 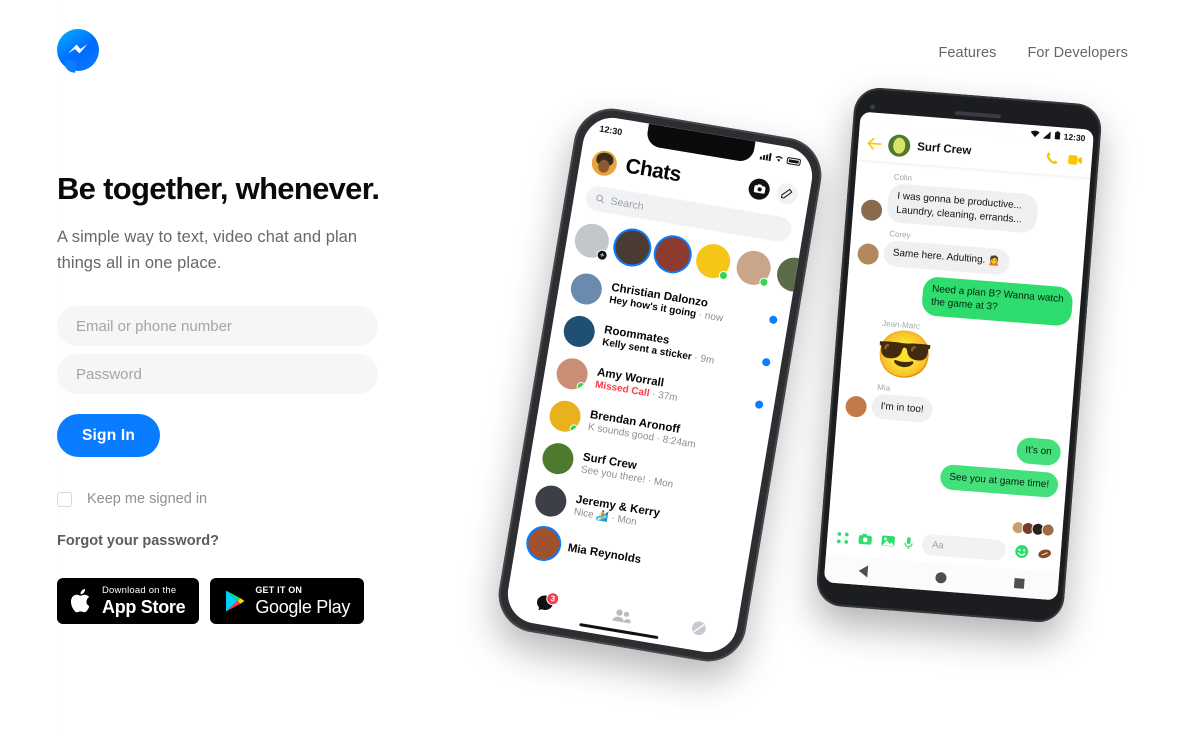 I want to click on lightning-bolt-glyph, so click(x=78, y=49).